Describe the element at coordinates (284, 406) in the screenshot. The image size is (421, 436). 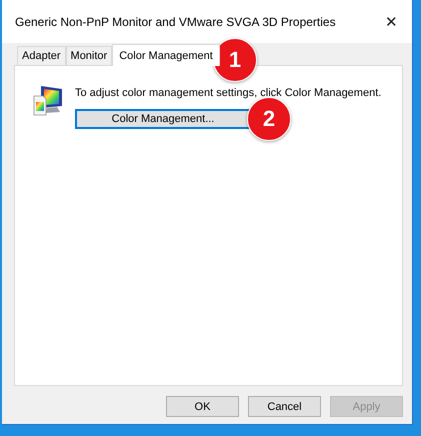
I see `dialog-button: Cancel` at that location.